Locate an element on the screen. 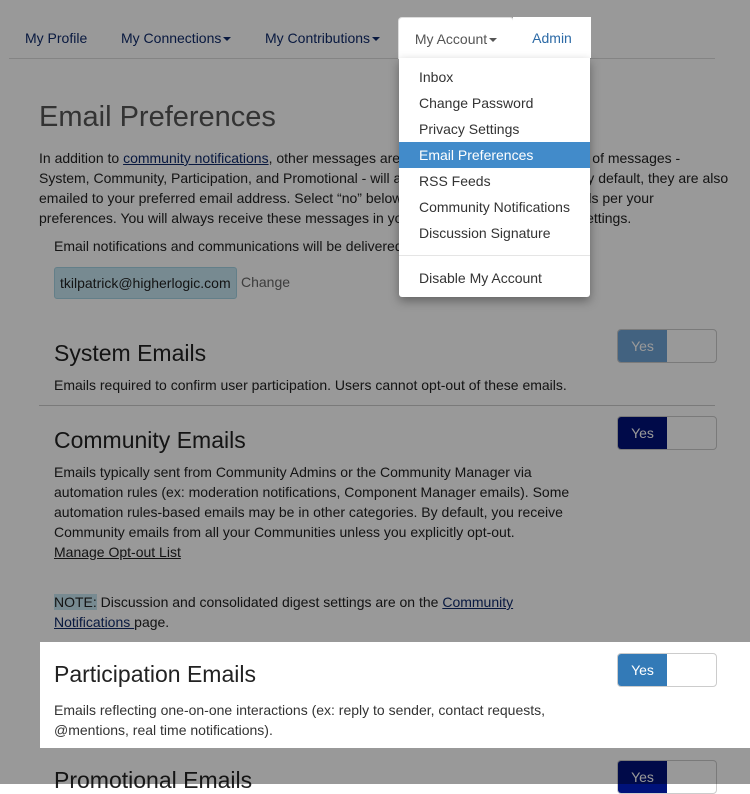  menu-item-change-password: Change Password is located at coordinates (494, 103).